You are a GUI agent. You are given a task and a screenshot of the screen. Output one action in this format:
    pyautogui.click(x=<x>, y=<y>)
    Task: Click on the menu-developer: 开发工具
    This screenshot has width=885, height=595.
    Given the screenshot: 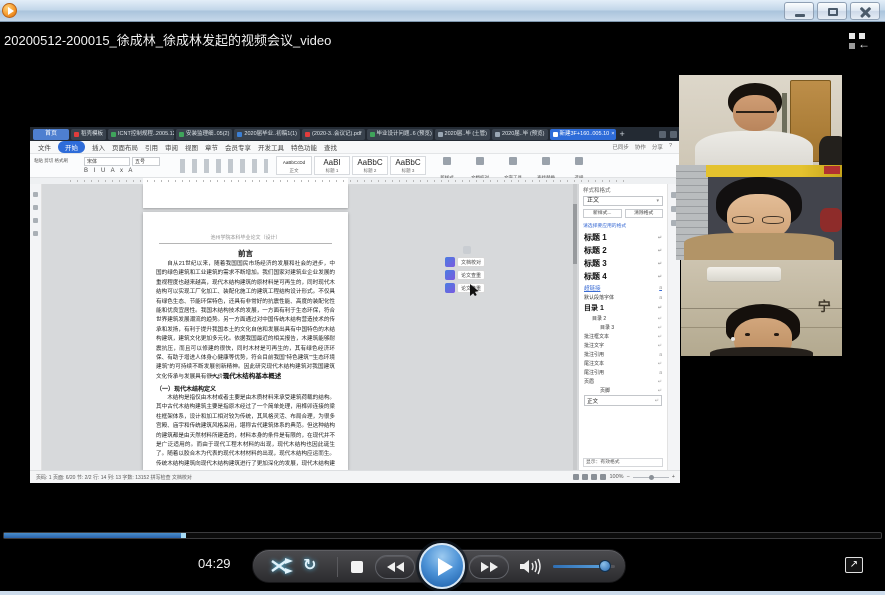 What is the action you would take?
    pyautogui.click(x=271, y=147)
    